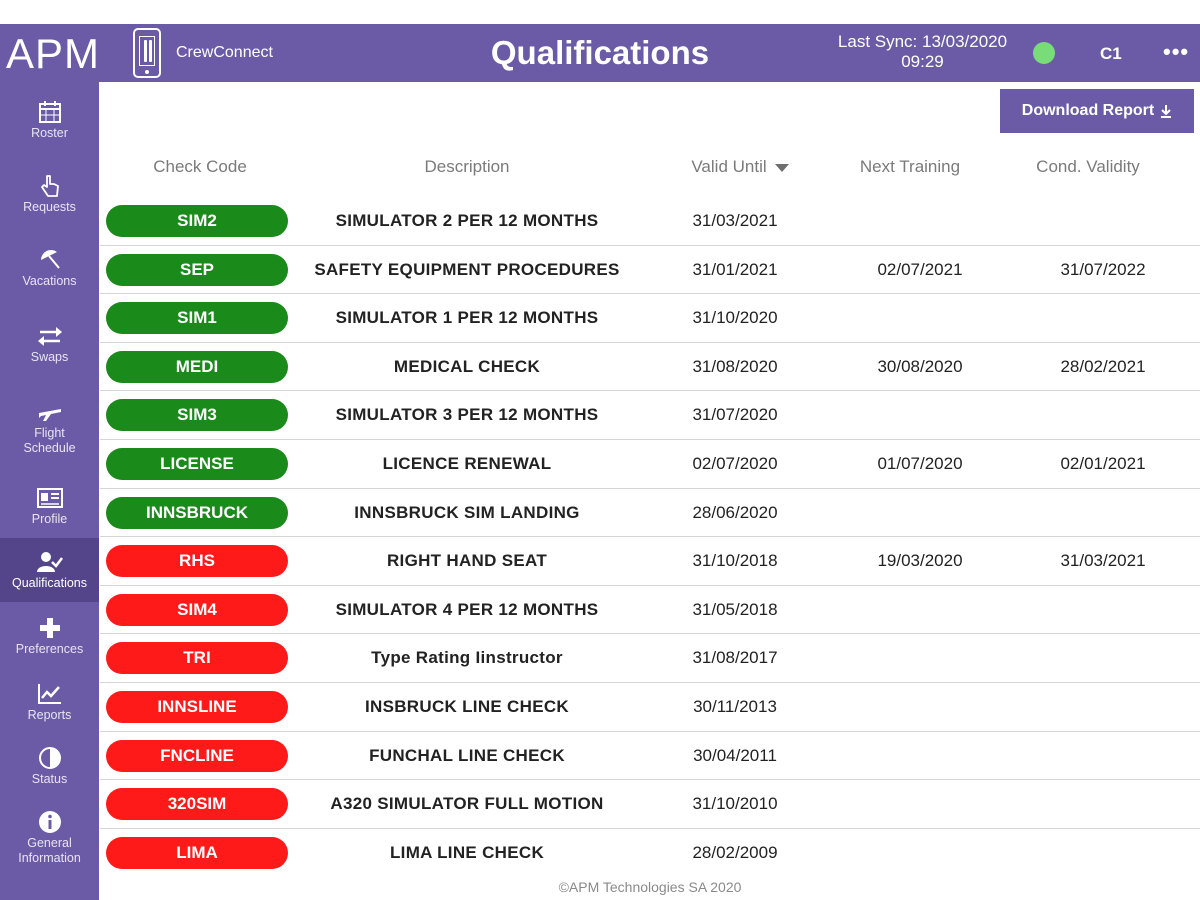 This screenshot has height=900, width=1200. Describe the element at coordinates (197, 658) in the screenshot. I see `check-code-badge: TRI` at that location.